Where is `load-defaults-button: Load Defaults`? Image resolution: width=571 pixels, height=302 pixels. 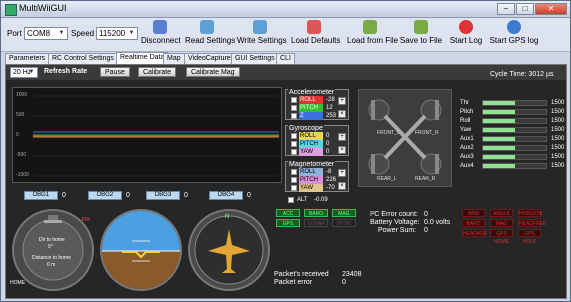 load-defaults-button: Load Defaults is located at coordinates (316, 35).